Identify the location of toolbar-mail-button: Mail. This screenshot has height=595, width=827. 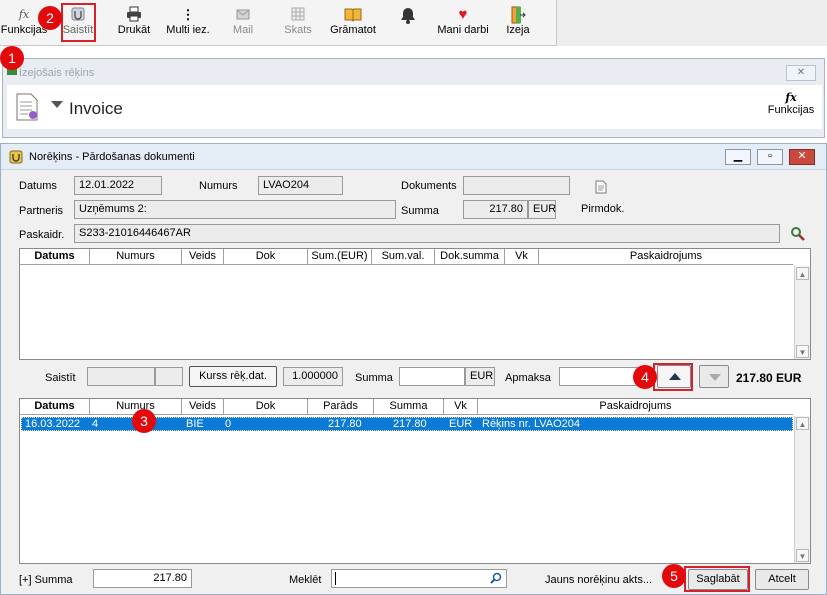
(243, 23).